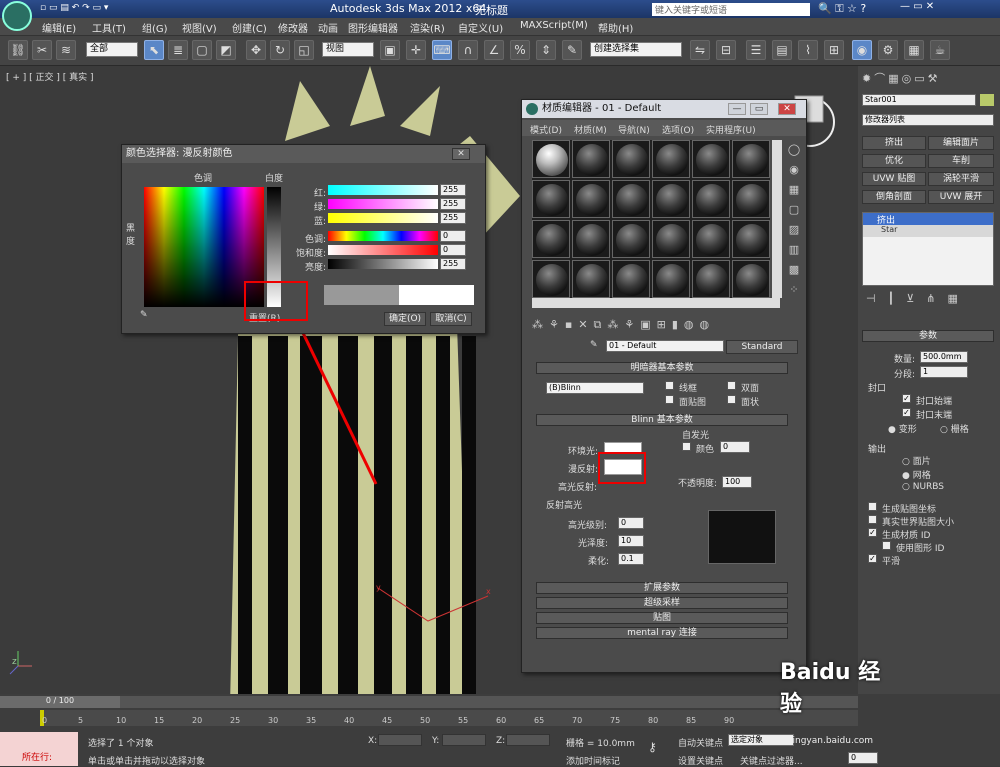 This screenshot has width=1000, height=767. I want to click on opacity-value: 100, so click(737, 482).